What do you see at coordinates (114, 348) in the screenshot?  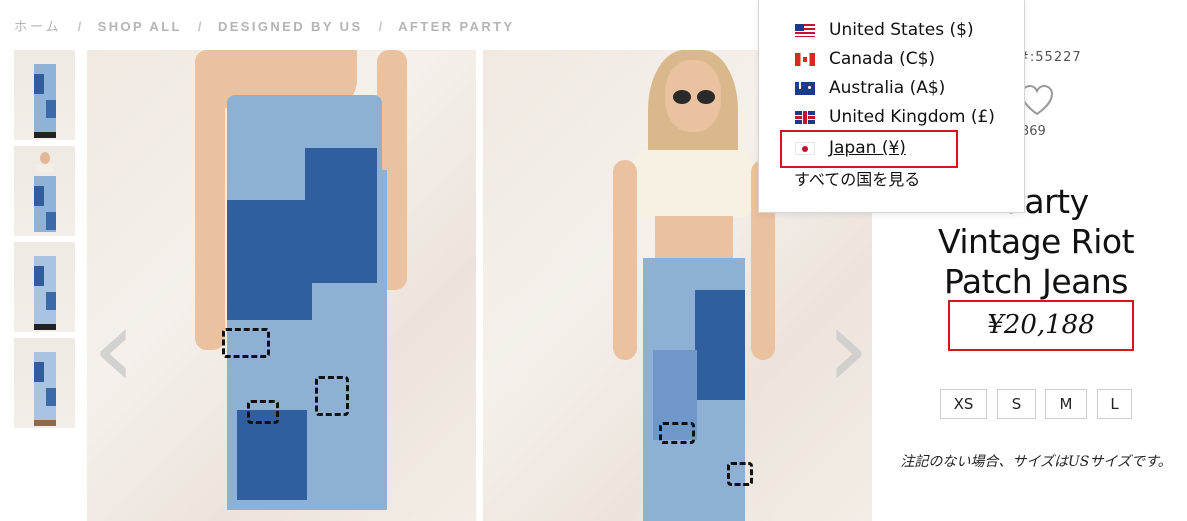 I see `previous-image-arrow-icon: ‹` at bounding box center [114, 348].